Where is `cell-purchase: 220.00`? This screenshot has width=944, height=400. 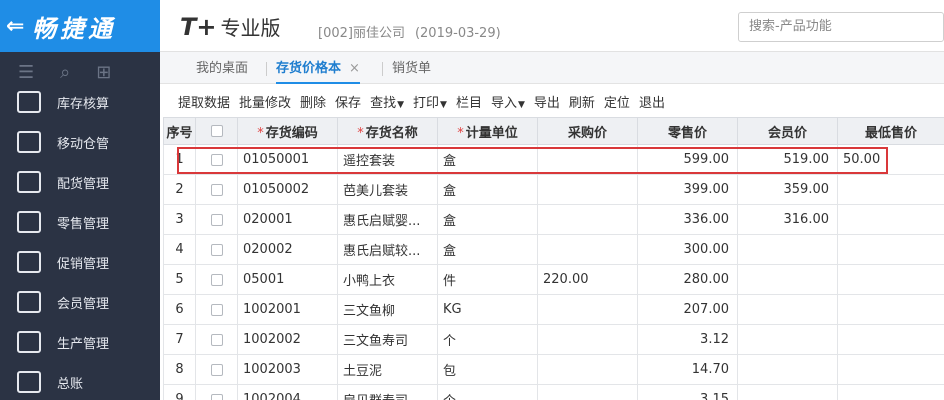
cell-purchase: 220.00 is located at coordinates (587, 279).